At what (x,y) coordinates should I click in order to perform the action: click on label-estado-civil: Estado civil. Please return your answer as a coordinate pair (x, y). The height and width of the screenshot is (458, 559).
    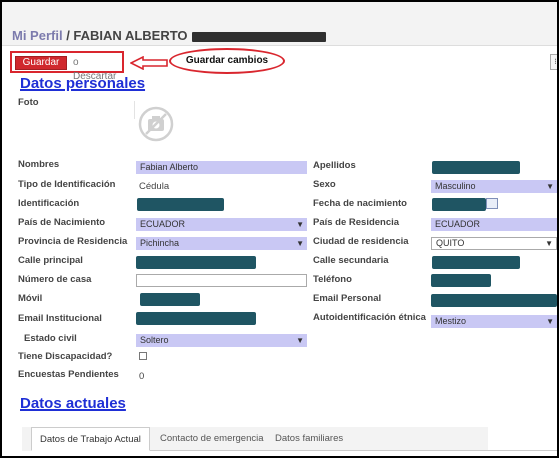
    Looking at the image, I should click on (50, 338).